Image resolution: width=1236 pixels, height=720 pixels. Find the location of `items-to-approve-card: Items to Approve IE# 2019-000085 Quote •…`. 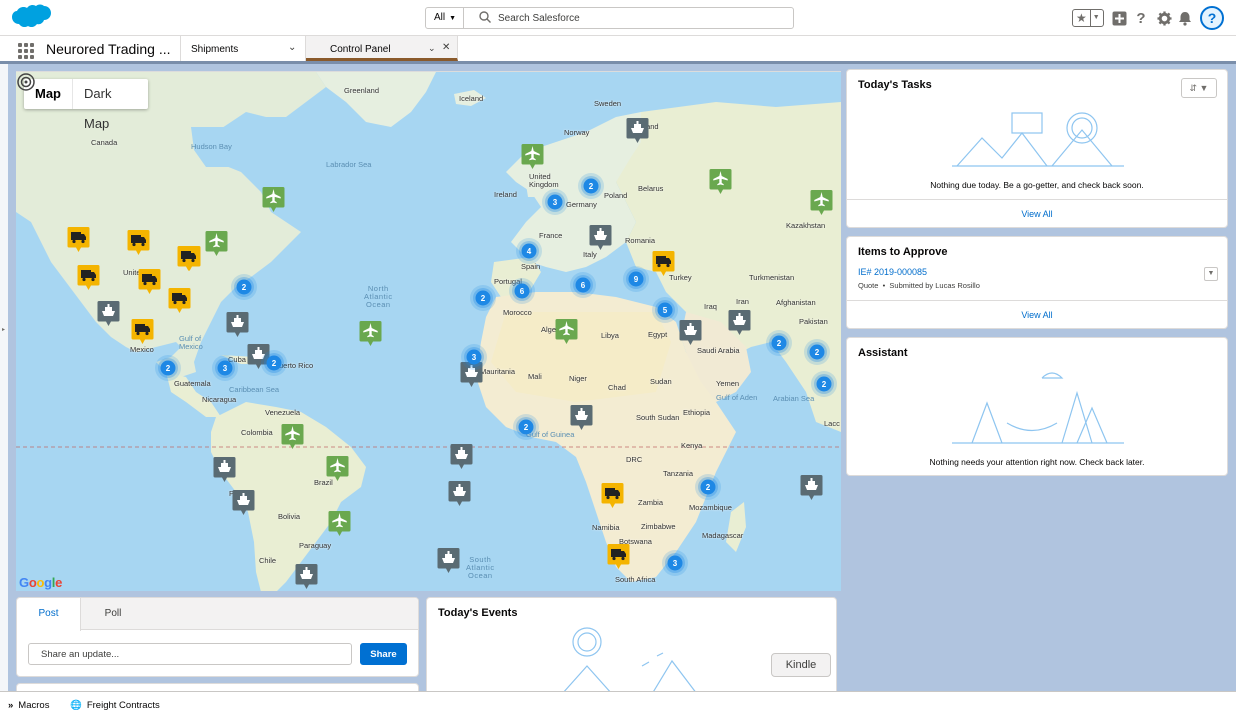

items-to-approve-card: Items to Approve IE# 2019-000085 Quote •… is located at coordinates (1037, 282).